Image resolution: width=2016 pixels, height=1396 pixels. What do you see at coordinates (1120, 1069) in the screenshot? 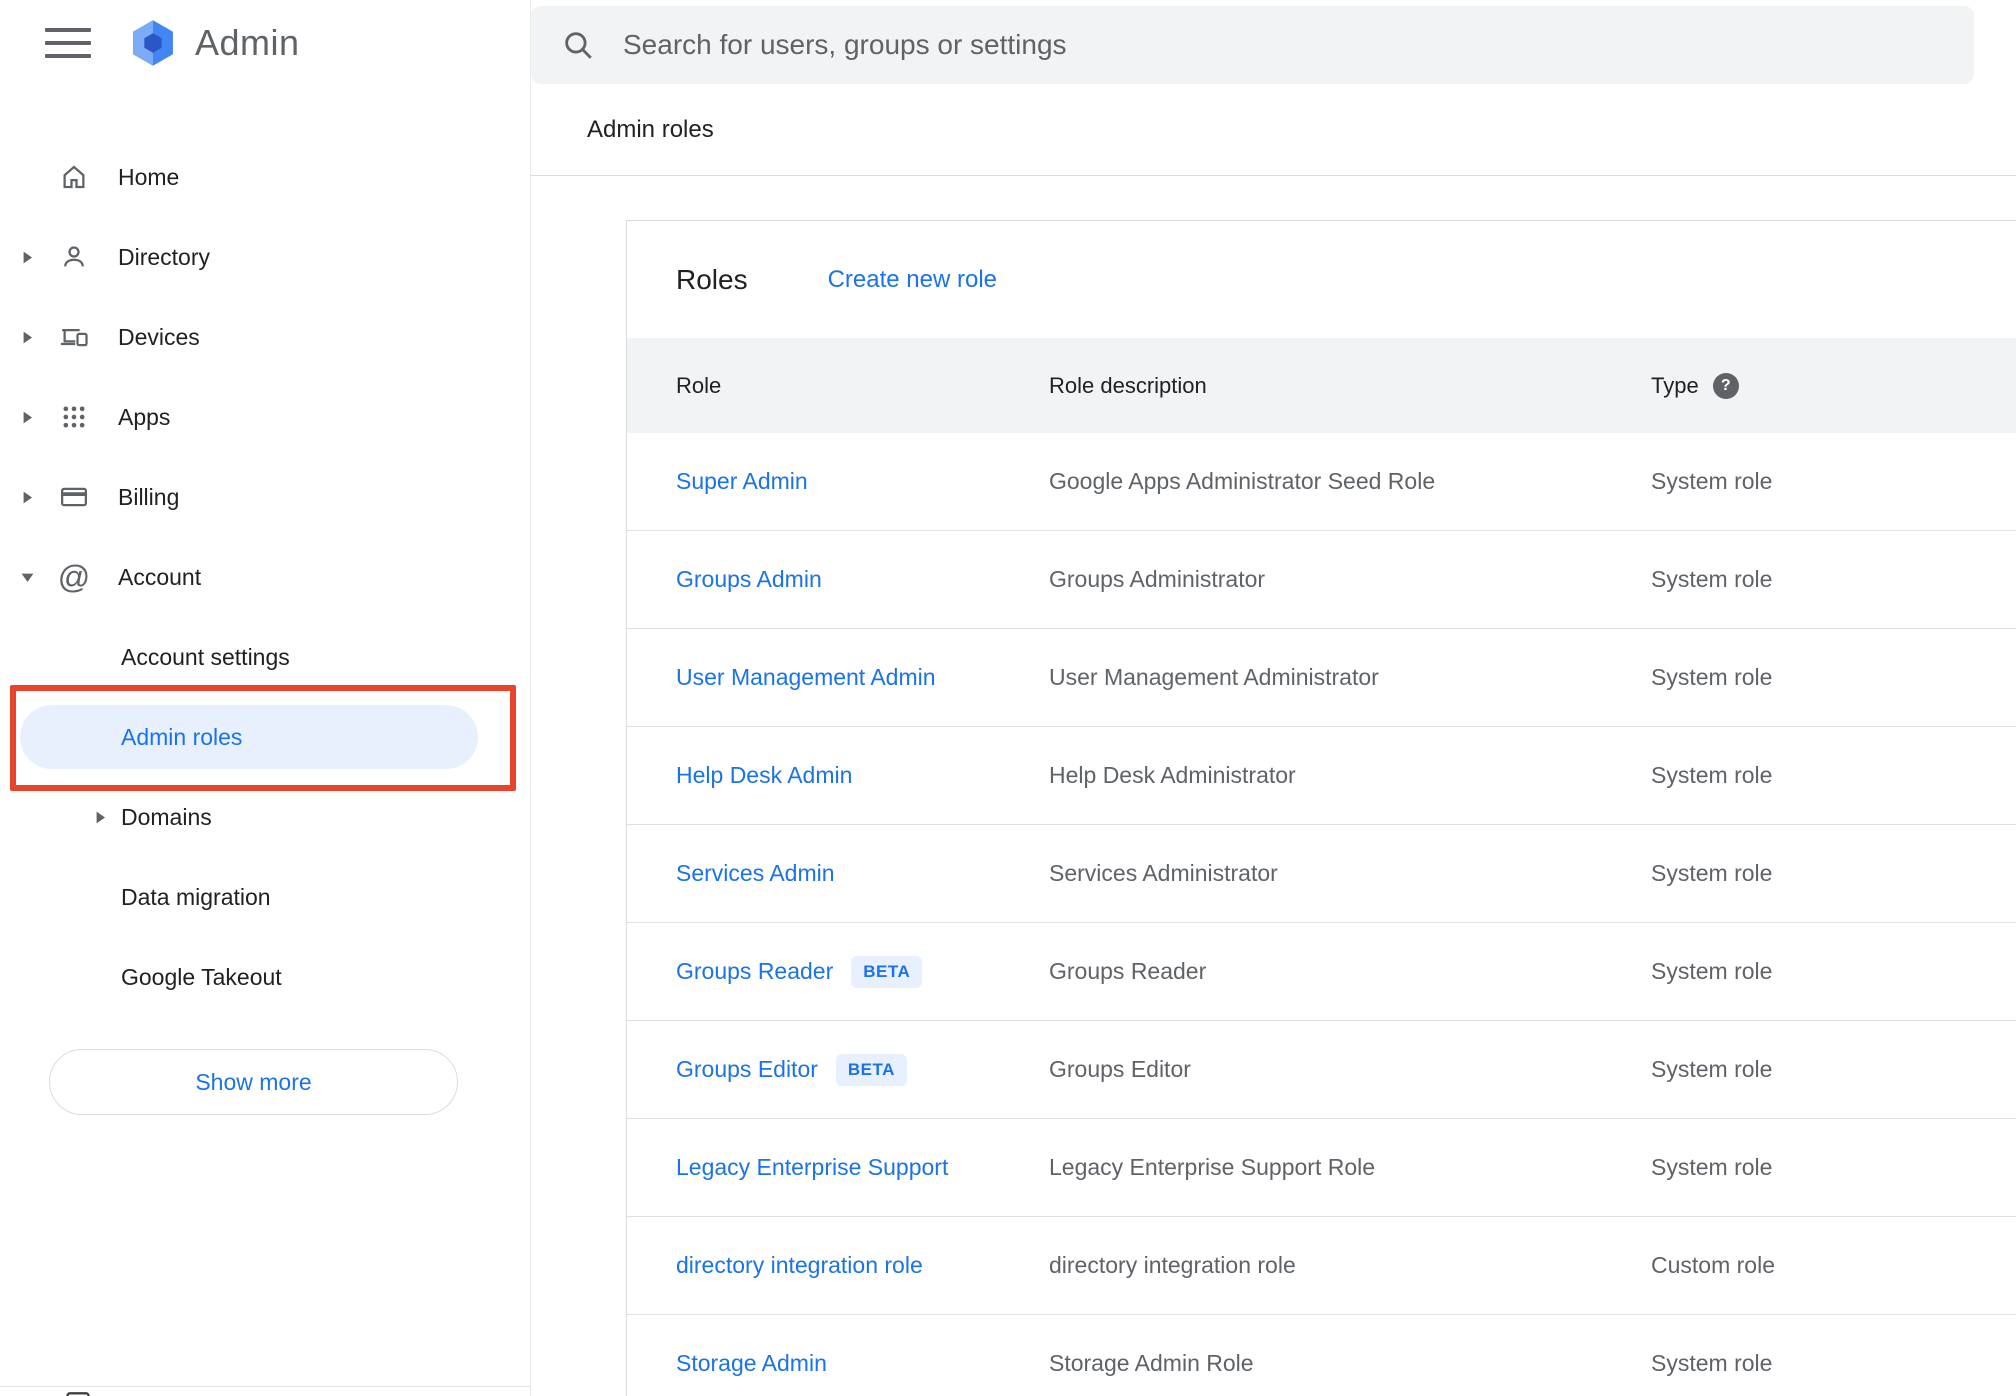
I see `role-description: Groups Editor` at bounding box center [1120, 1069].